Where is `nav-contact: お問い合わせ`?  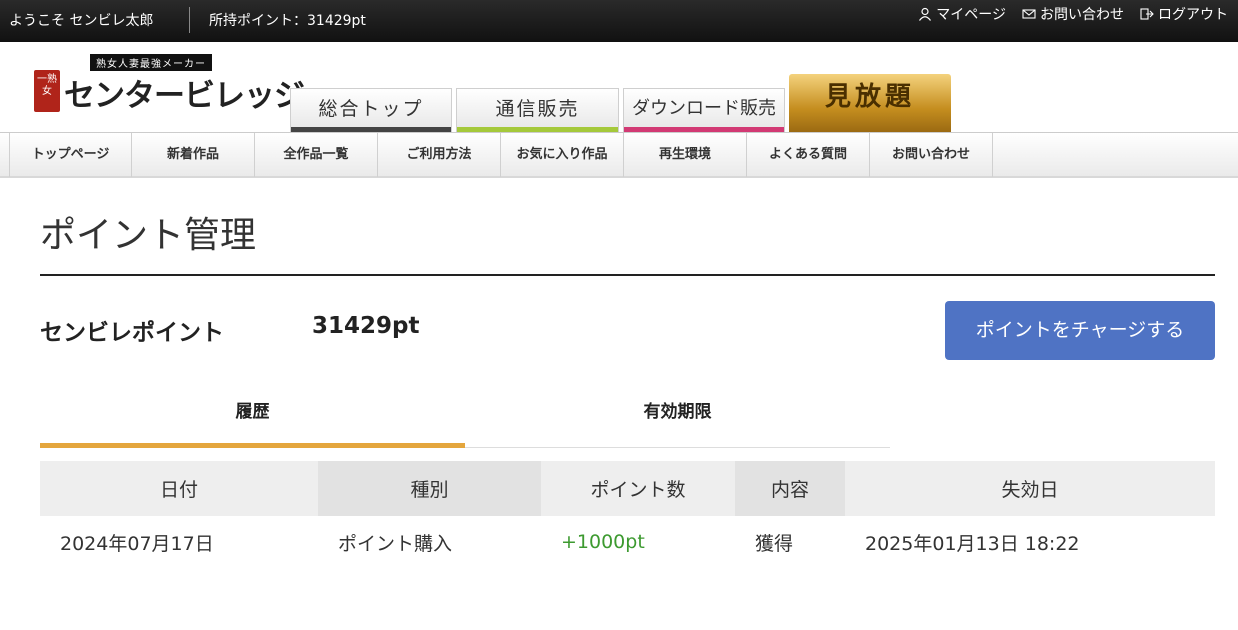 nav-contact: お問い合わせ is located at coordinates (931, 155).